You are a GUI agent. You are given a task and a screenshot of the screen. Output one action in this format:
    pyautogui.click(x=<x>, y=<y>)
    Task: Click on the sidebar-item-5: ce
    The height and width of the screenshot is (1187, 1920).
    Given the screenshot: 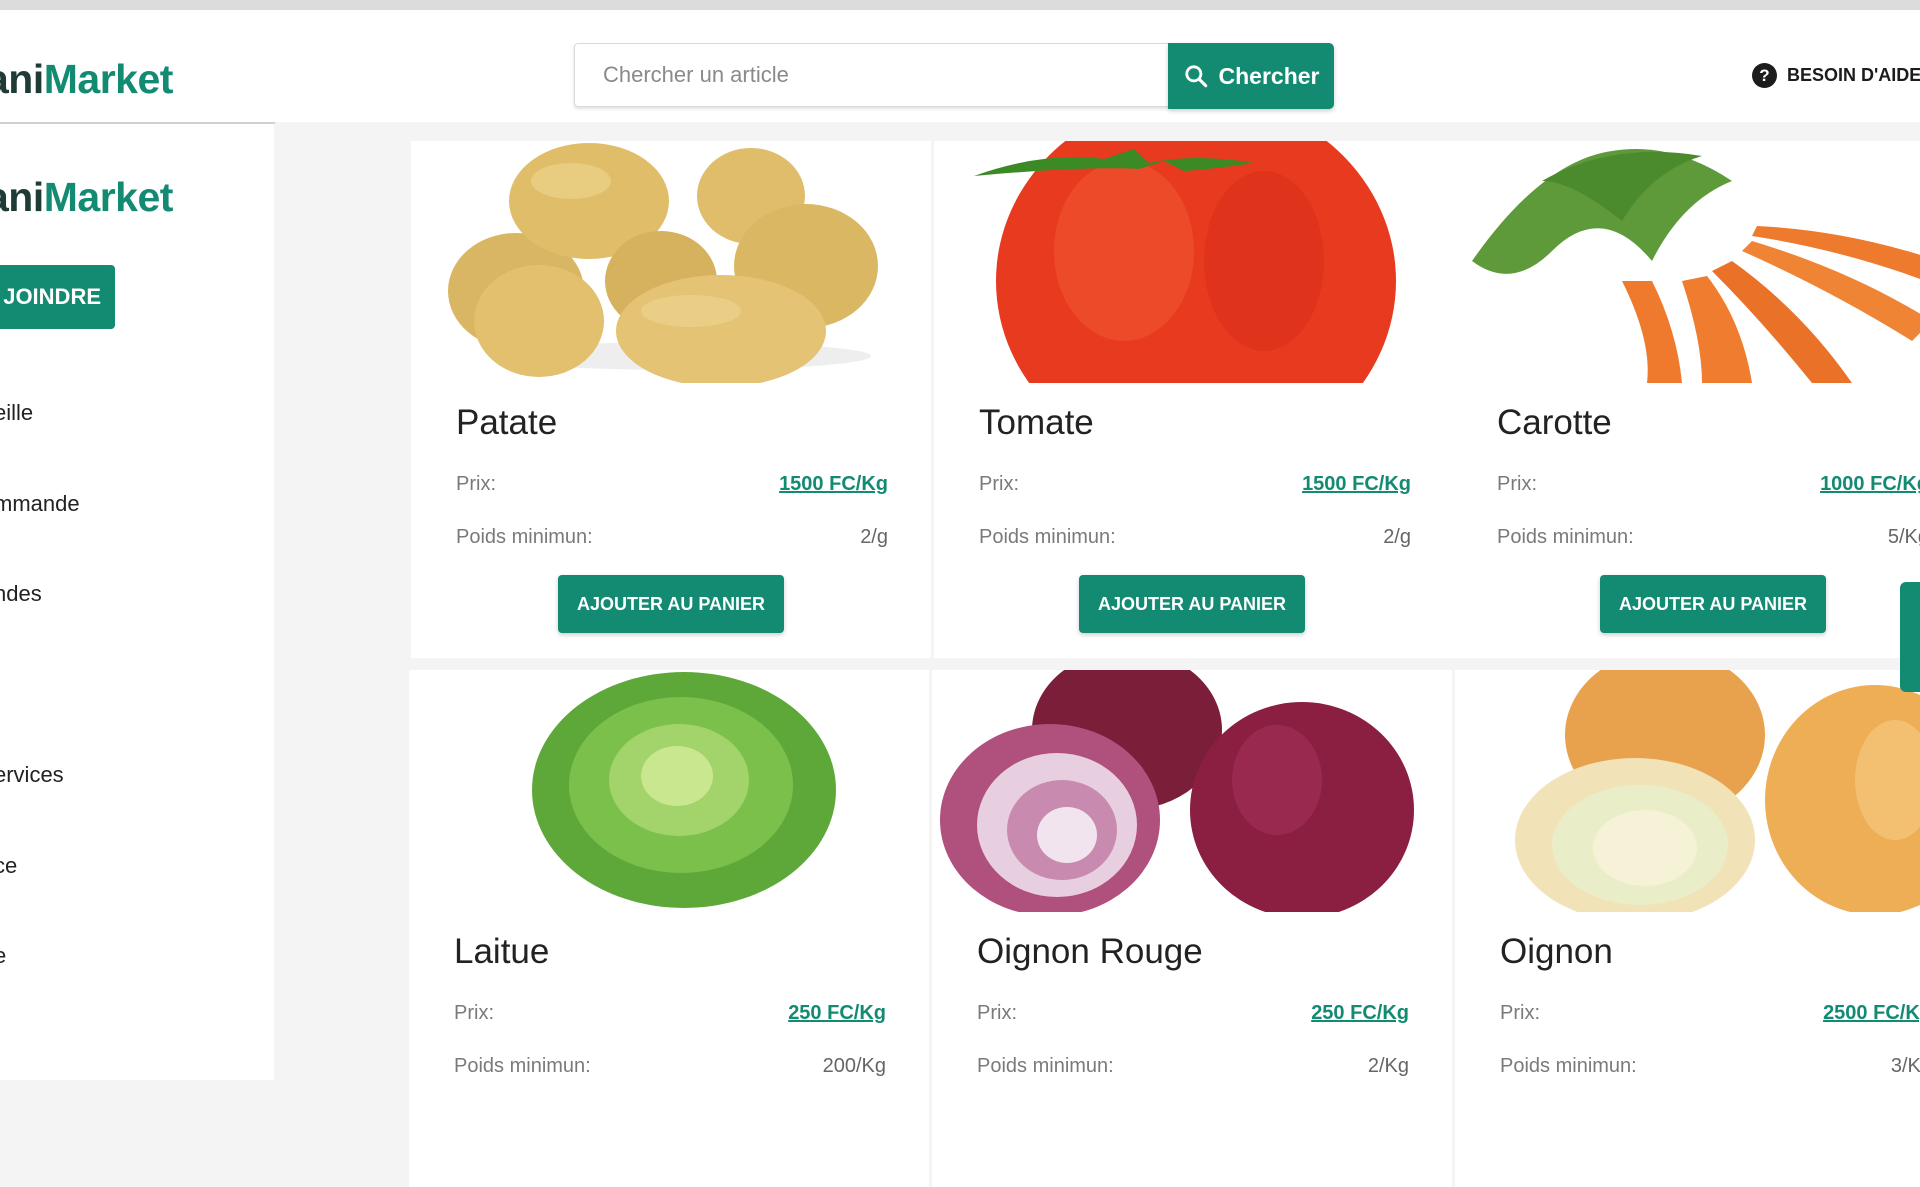 What is the action you would take?
    pyautogui.click(x=8, y=866)
    